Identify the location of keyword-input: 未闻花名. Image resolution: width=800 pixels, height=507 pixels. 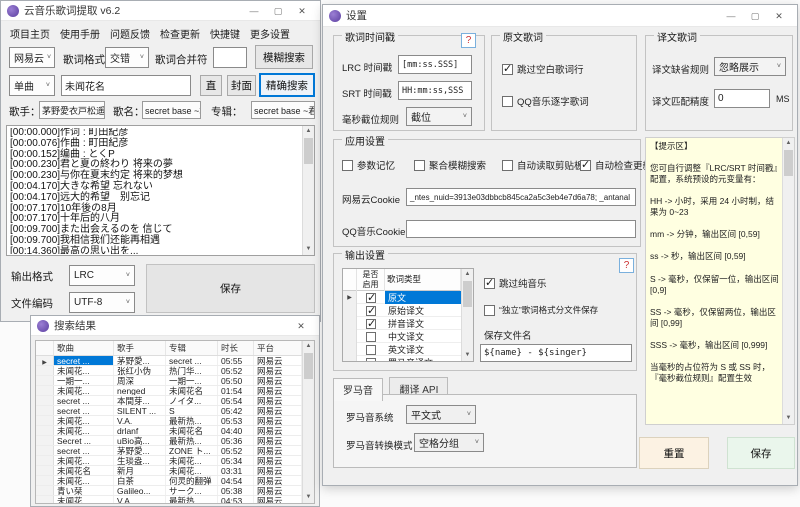
(126, 85).